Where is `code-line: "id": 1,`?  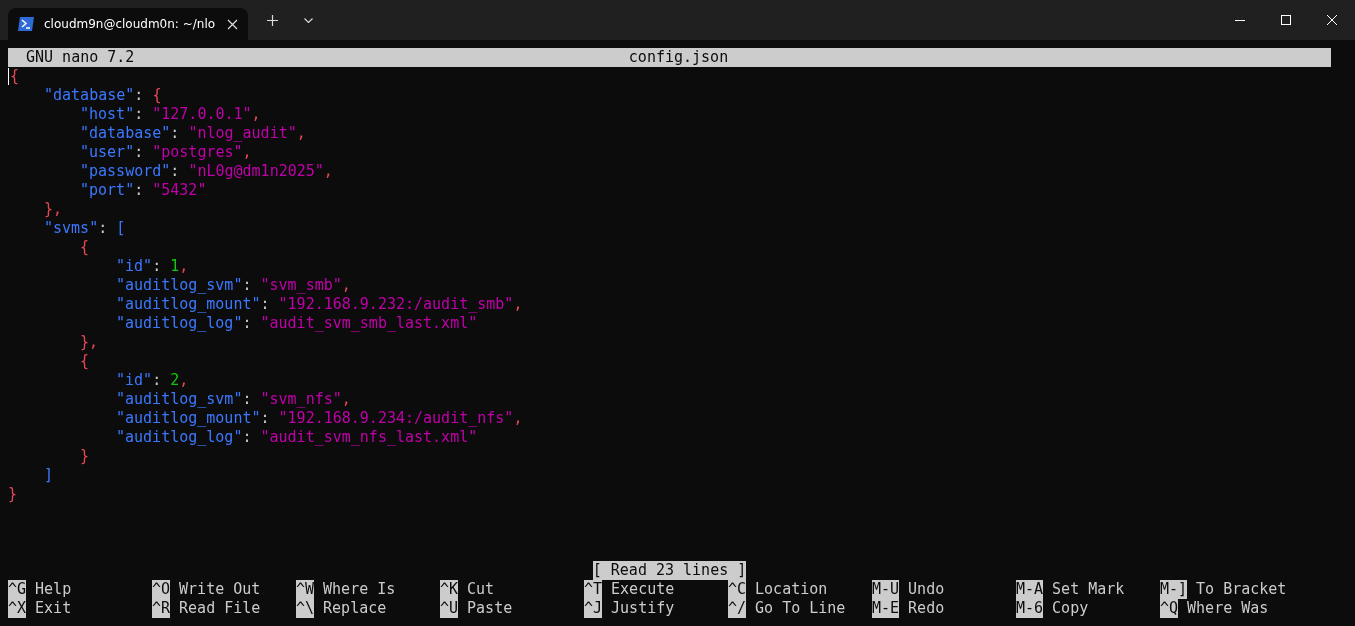
code-line: "id": 1, is located at coordinates (152, 266).